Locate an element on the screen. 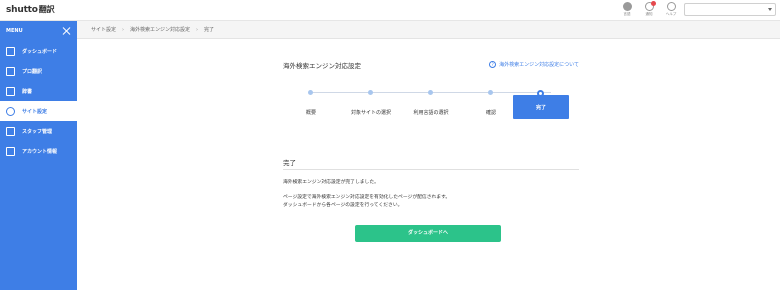 The image size is (780, 290). step-label: 利用言語の選択 is located at coordinates (431, 113).